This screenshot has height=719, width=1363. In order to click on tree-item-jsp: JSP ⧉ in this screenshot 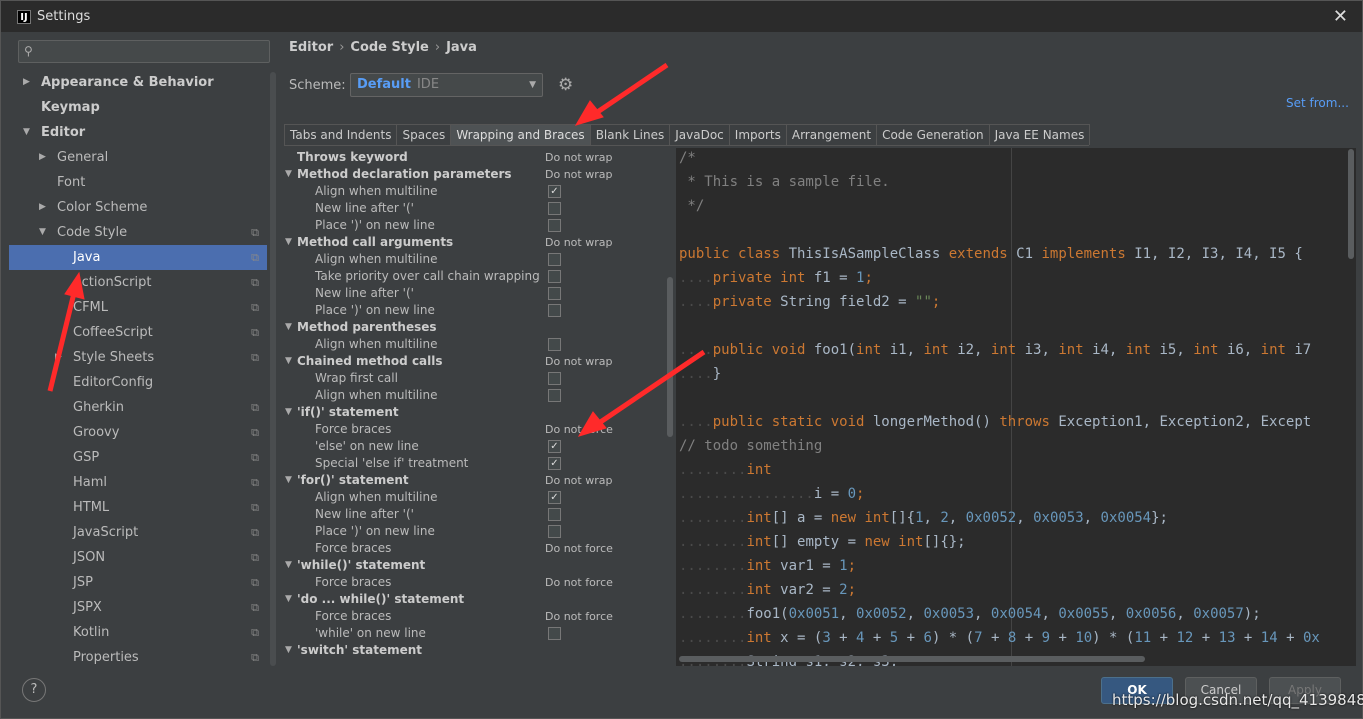, I will do `click(138, 582)`.